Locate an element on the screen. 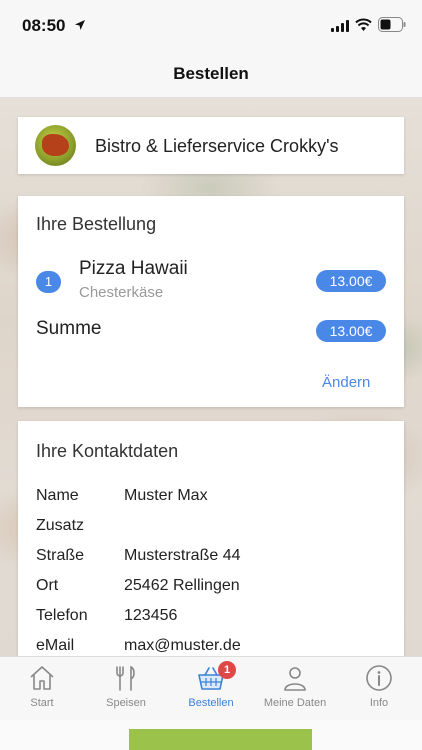 This screenshot has height=750, width=422. tab-label: Info is located at coordinates (379, 703).